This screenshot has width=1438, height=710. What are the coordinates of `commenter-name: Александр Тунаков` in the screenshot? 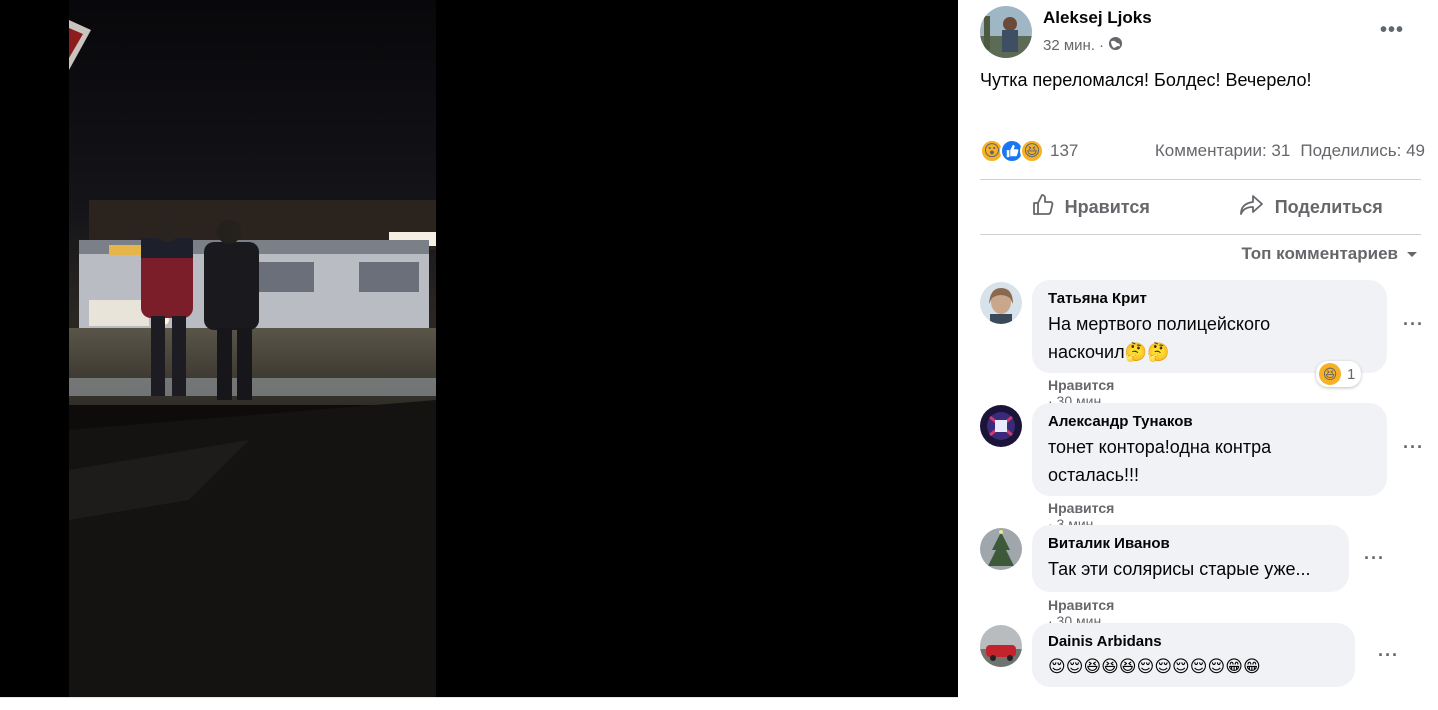 It's located at (1209, 422).